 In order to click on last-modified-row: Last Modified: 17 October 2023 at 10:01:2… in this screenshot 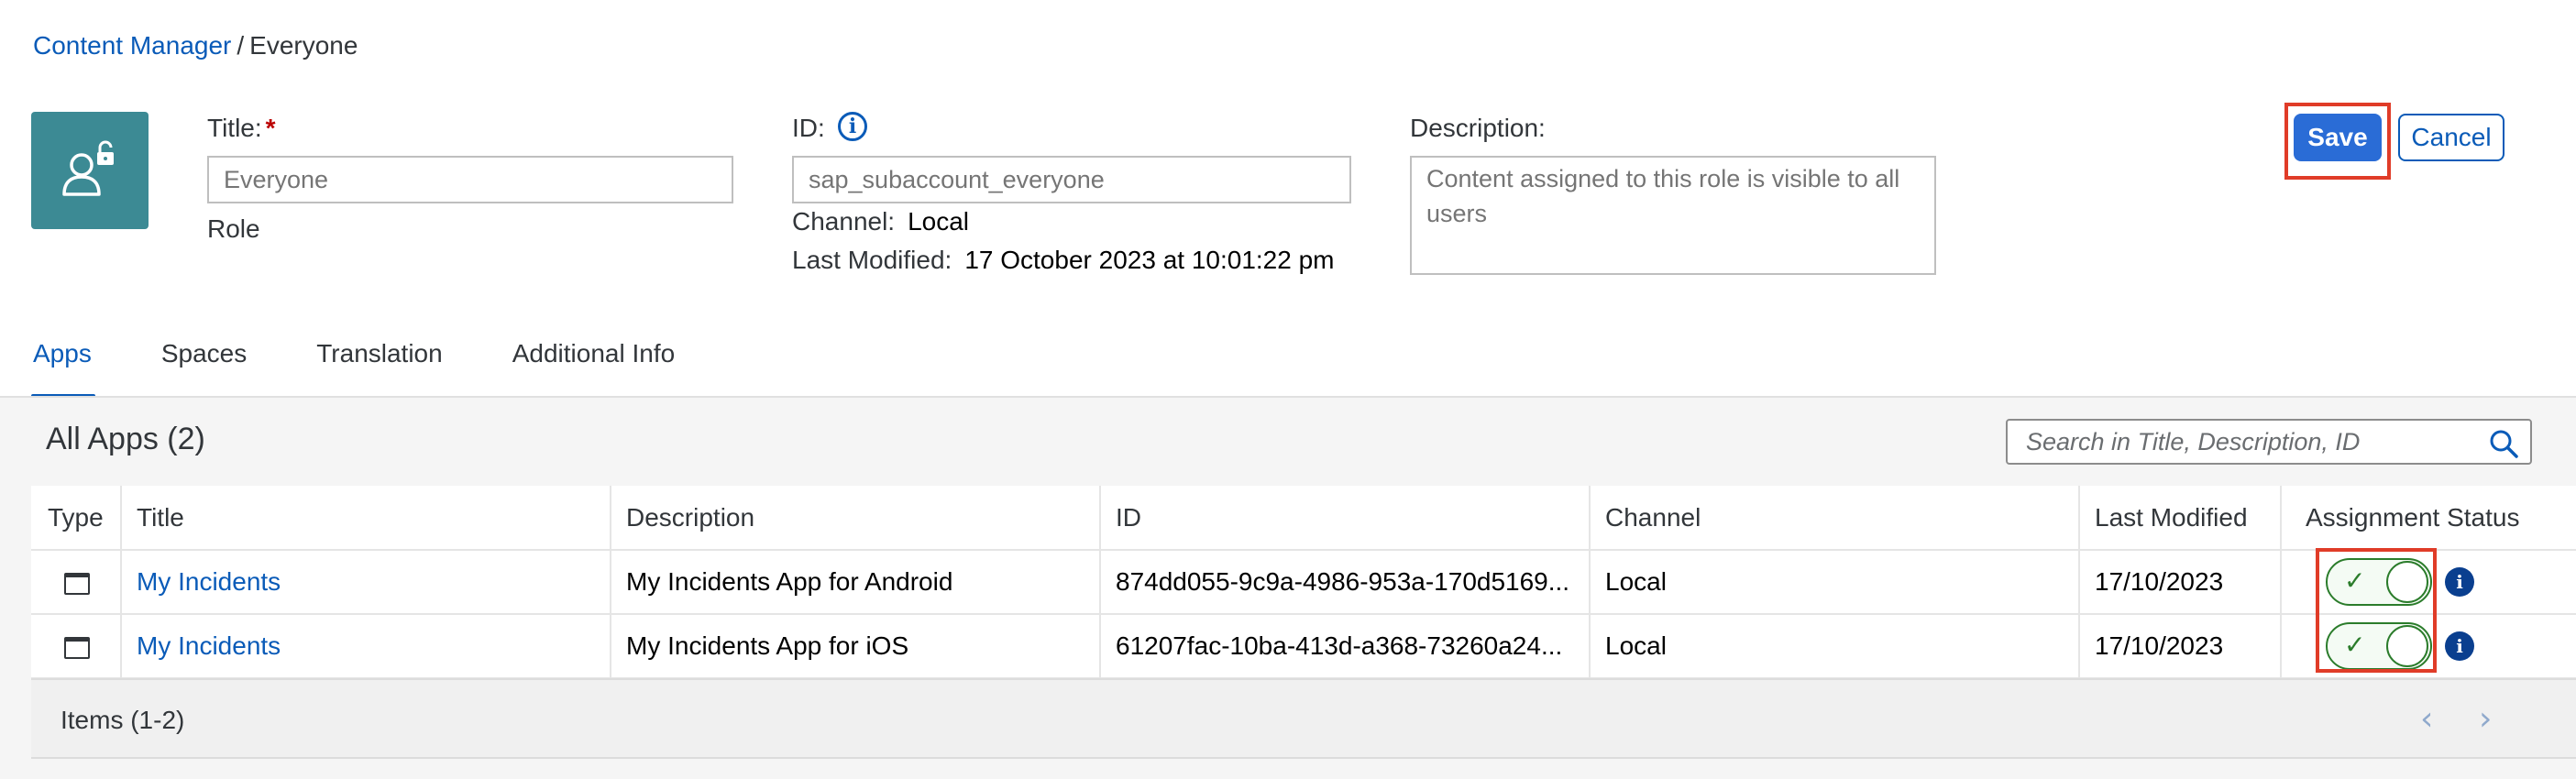, I will do `click(1063, 260)`.